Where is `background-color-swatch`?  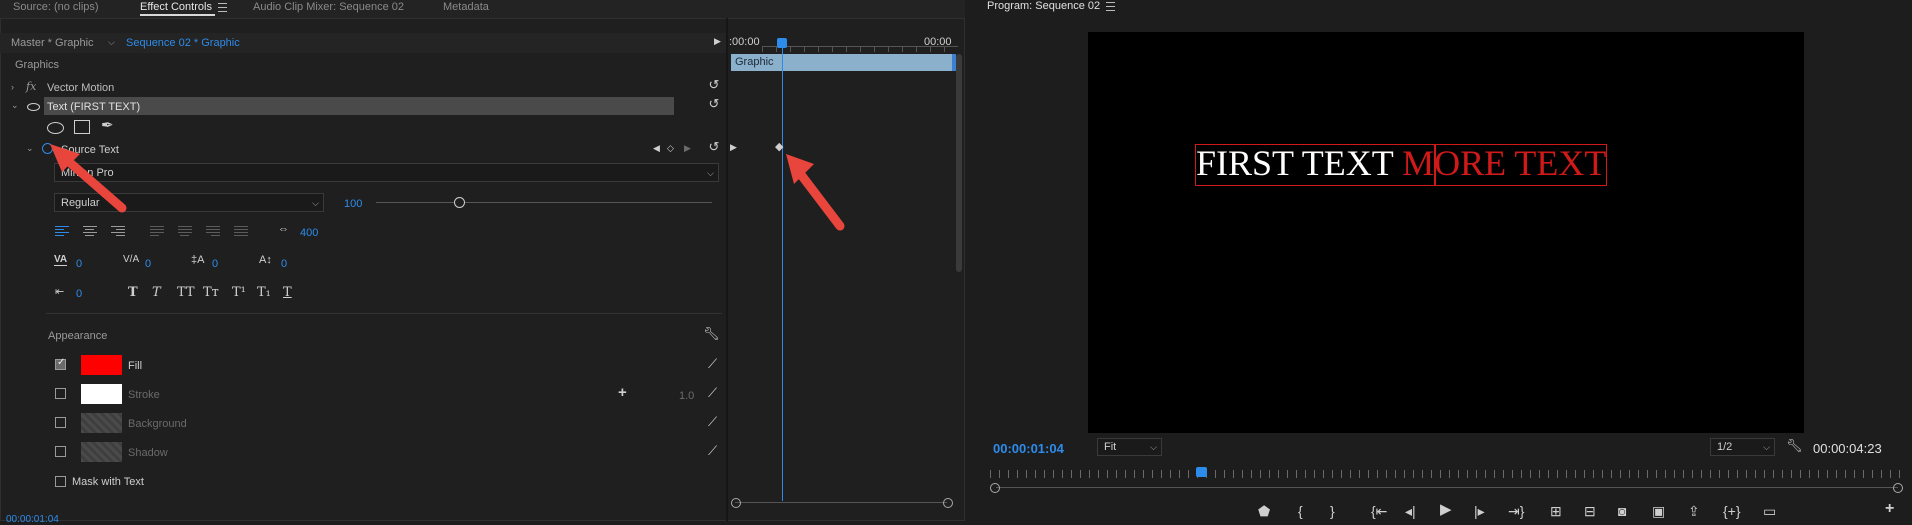
background-color-swatch is located at coordinates (101, 423).